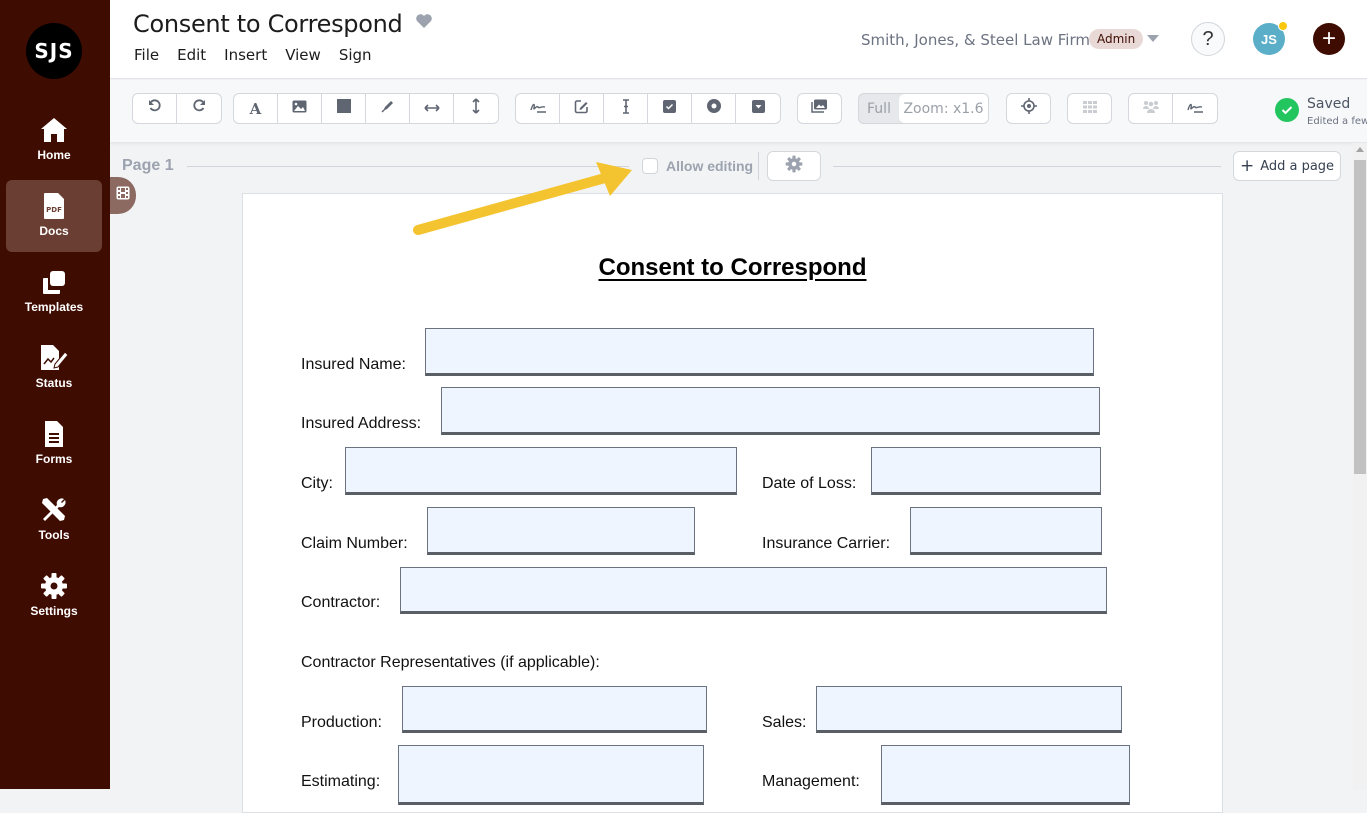 This screenshot has height=813, width=1367. I want to click on fields-group, so click(648, 108).